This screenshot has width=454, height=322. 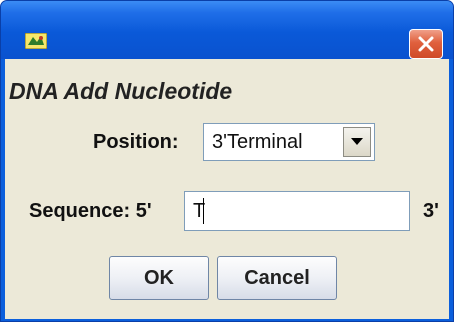 I want to click on ok-button: OK, so click(x=159, y=278).